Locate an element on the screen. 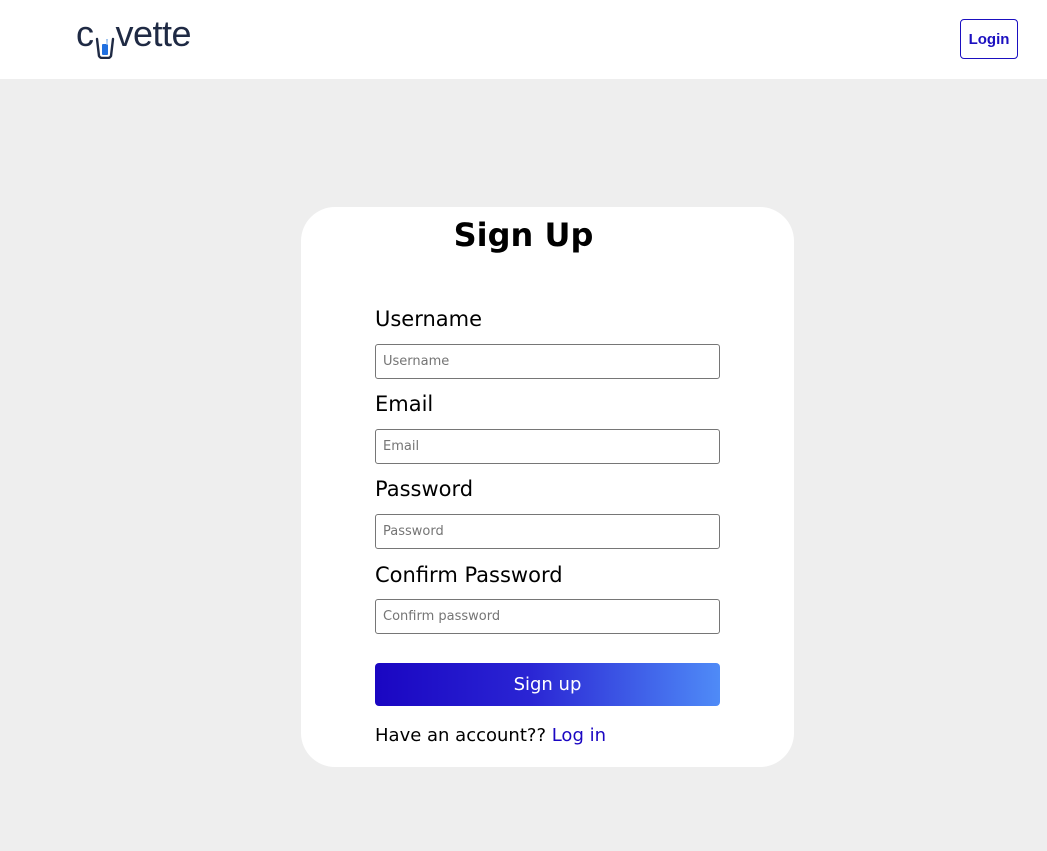  top-navbar: c vette Login is located at coordinates (523, 39).